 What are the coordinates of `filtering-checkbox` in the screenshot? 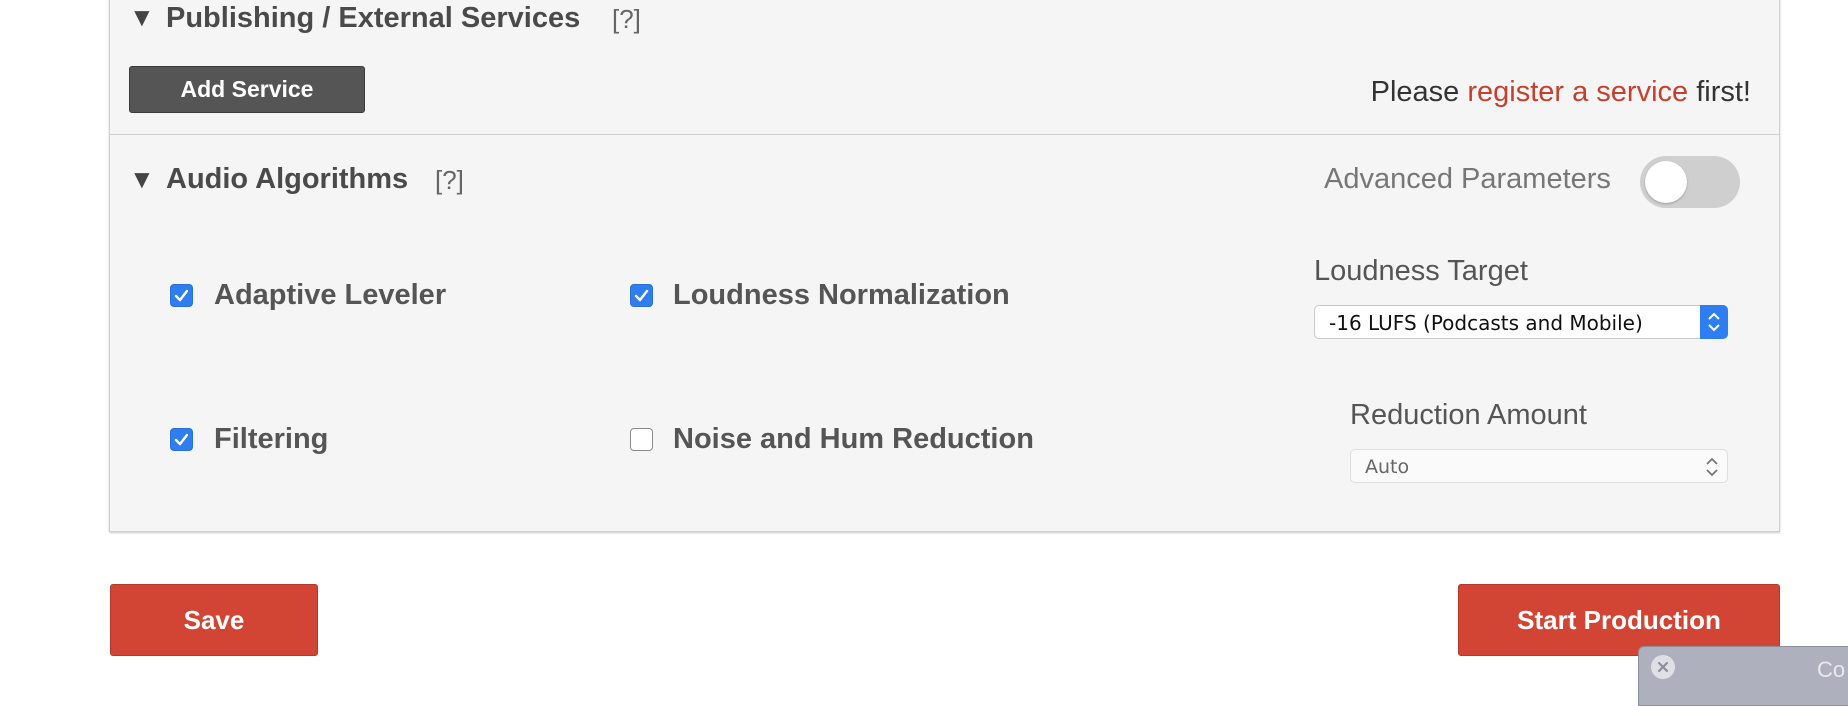 It's located at (181, 439).